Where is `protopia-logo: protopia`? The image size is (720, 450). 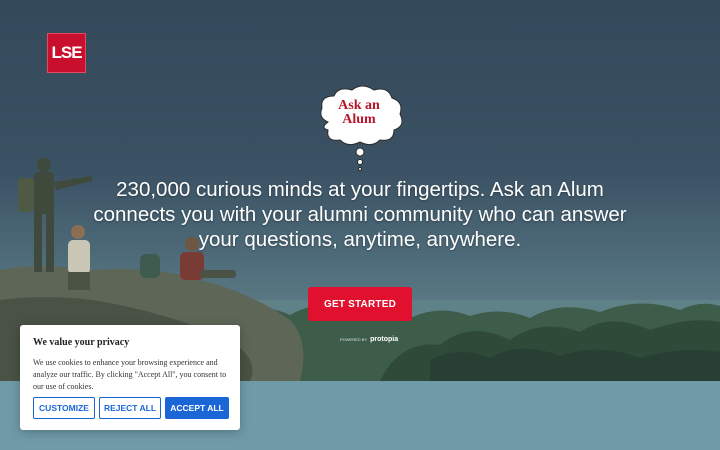
protopia-logo: protopia is located at coordinates (384, 339).